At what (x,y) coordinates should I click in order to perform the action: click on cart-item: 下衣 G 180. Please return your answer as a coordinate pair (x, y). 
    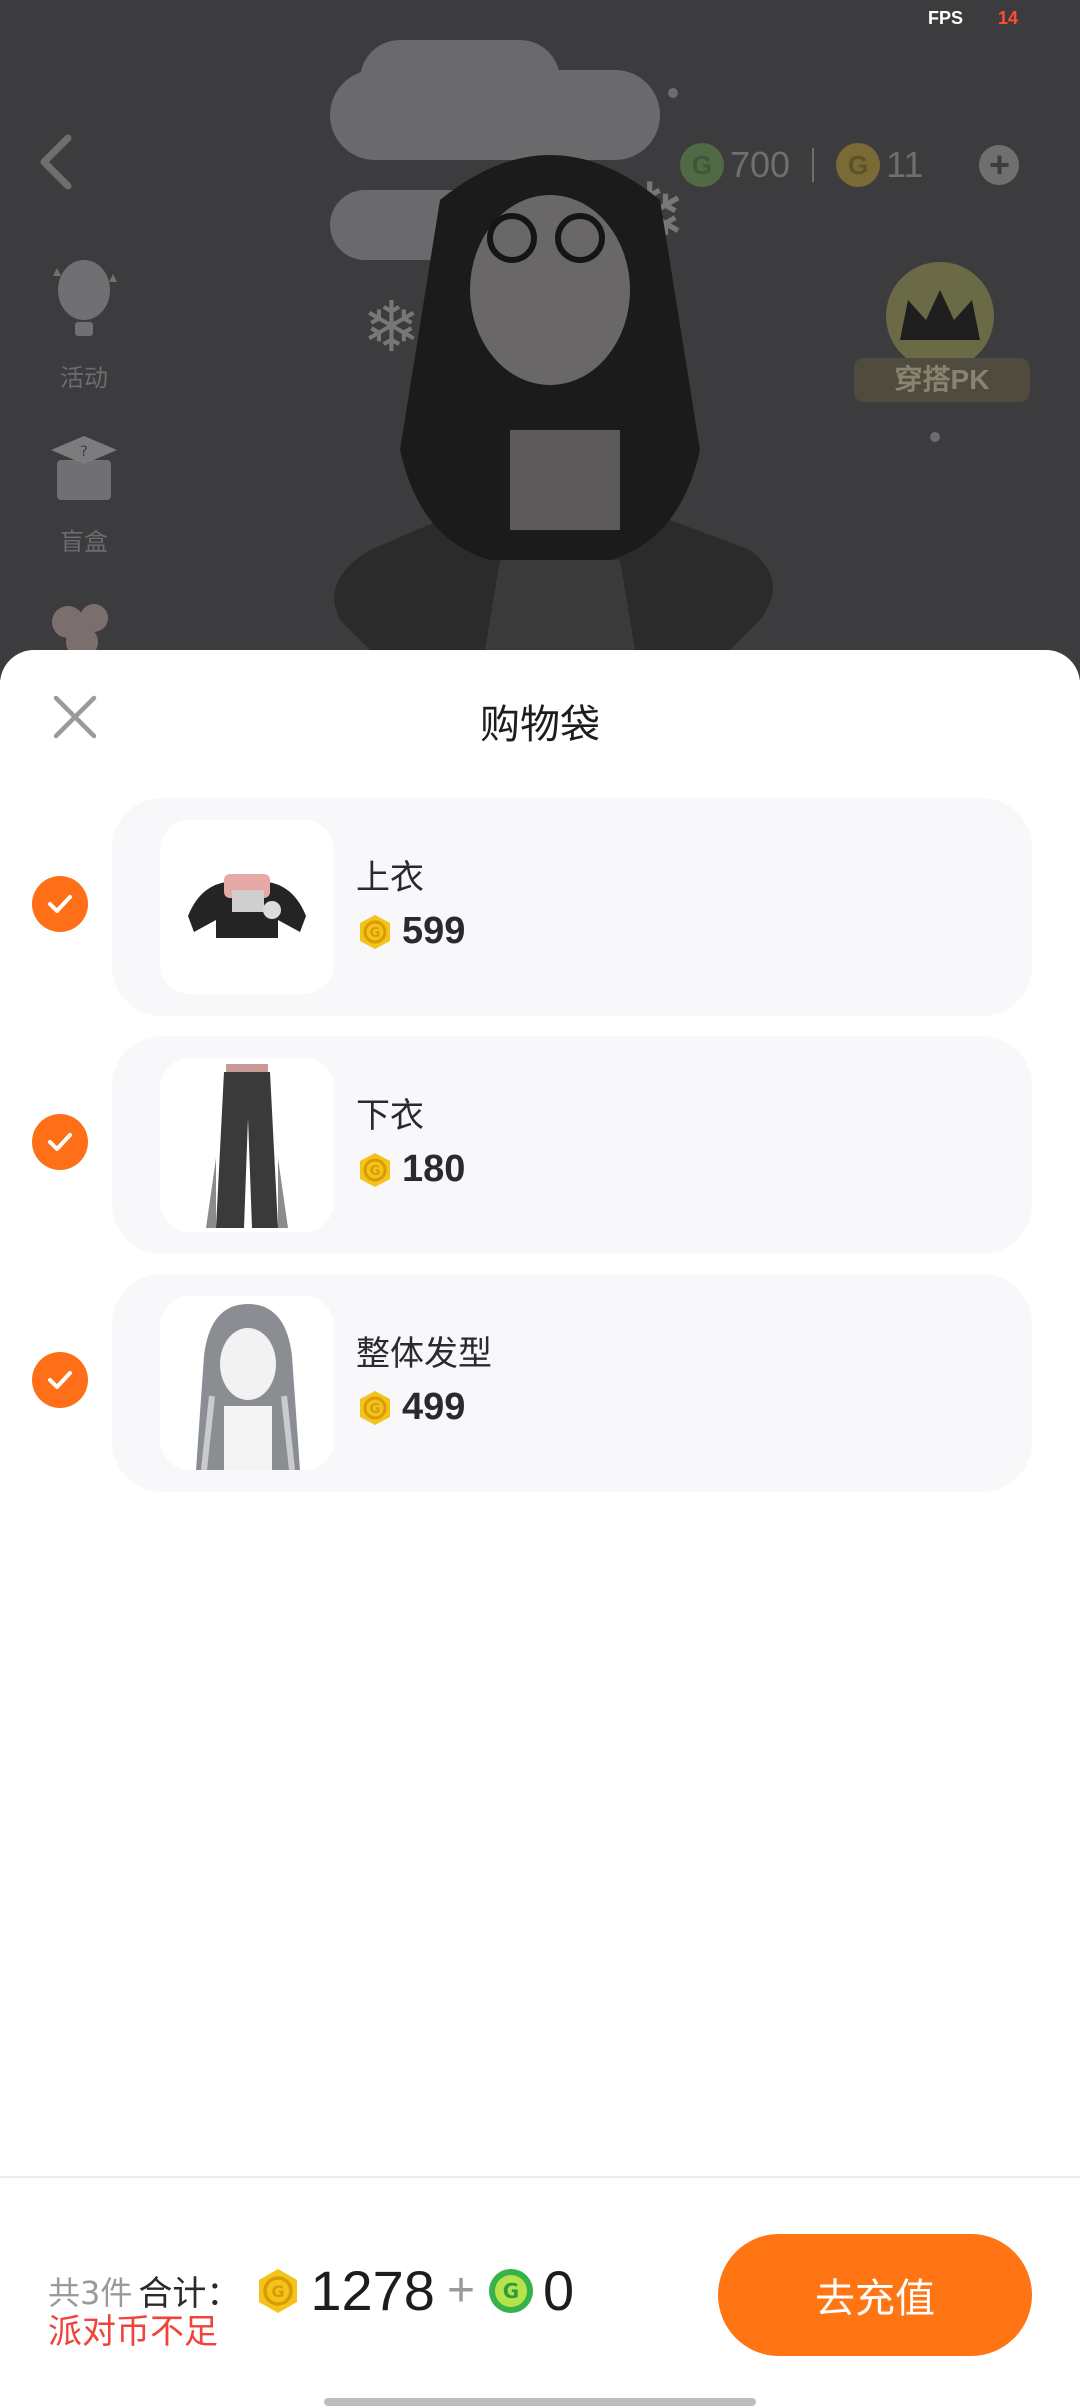
    Looking at the image, I should click on (540, 1155).